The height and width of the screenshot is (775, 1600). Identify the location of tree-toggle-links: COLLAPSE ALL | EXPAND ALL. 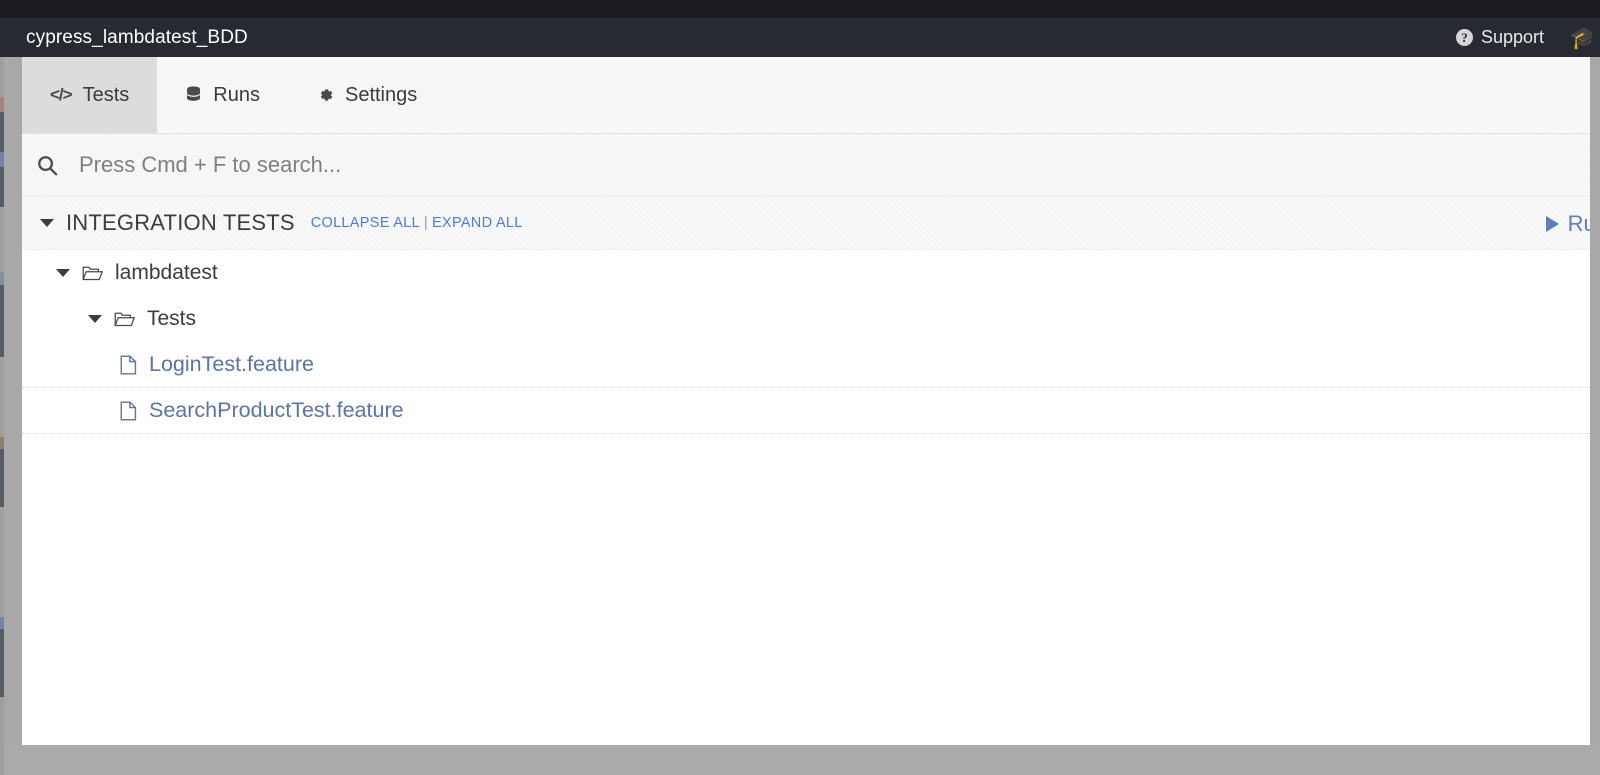
(417, 223).